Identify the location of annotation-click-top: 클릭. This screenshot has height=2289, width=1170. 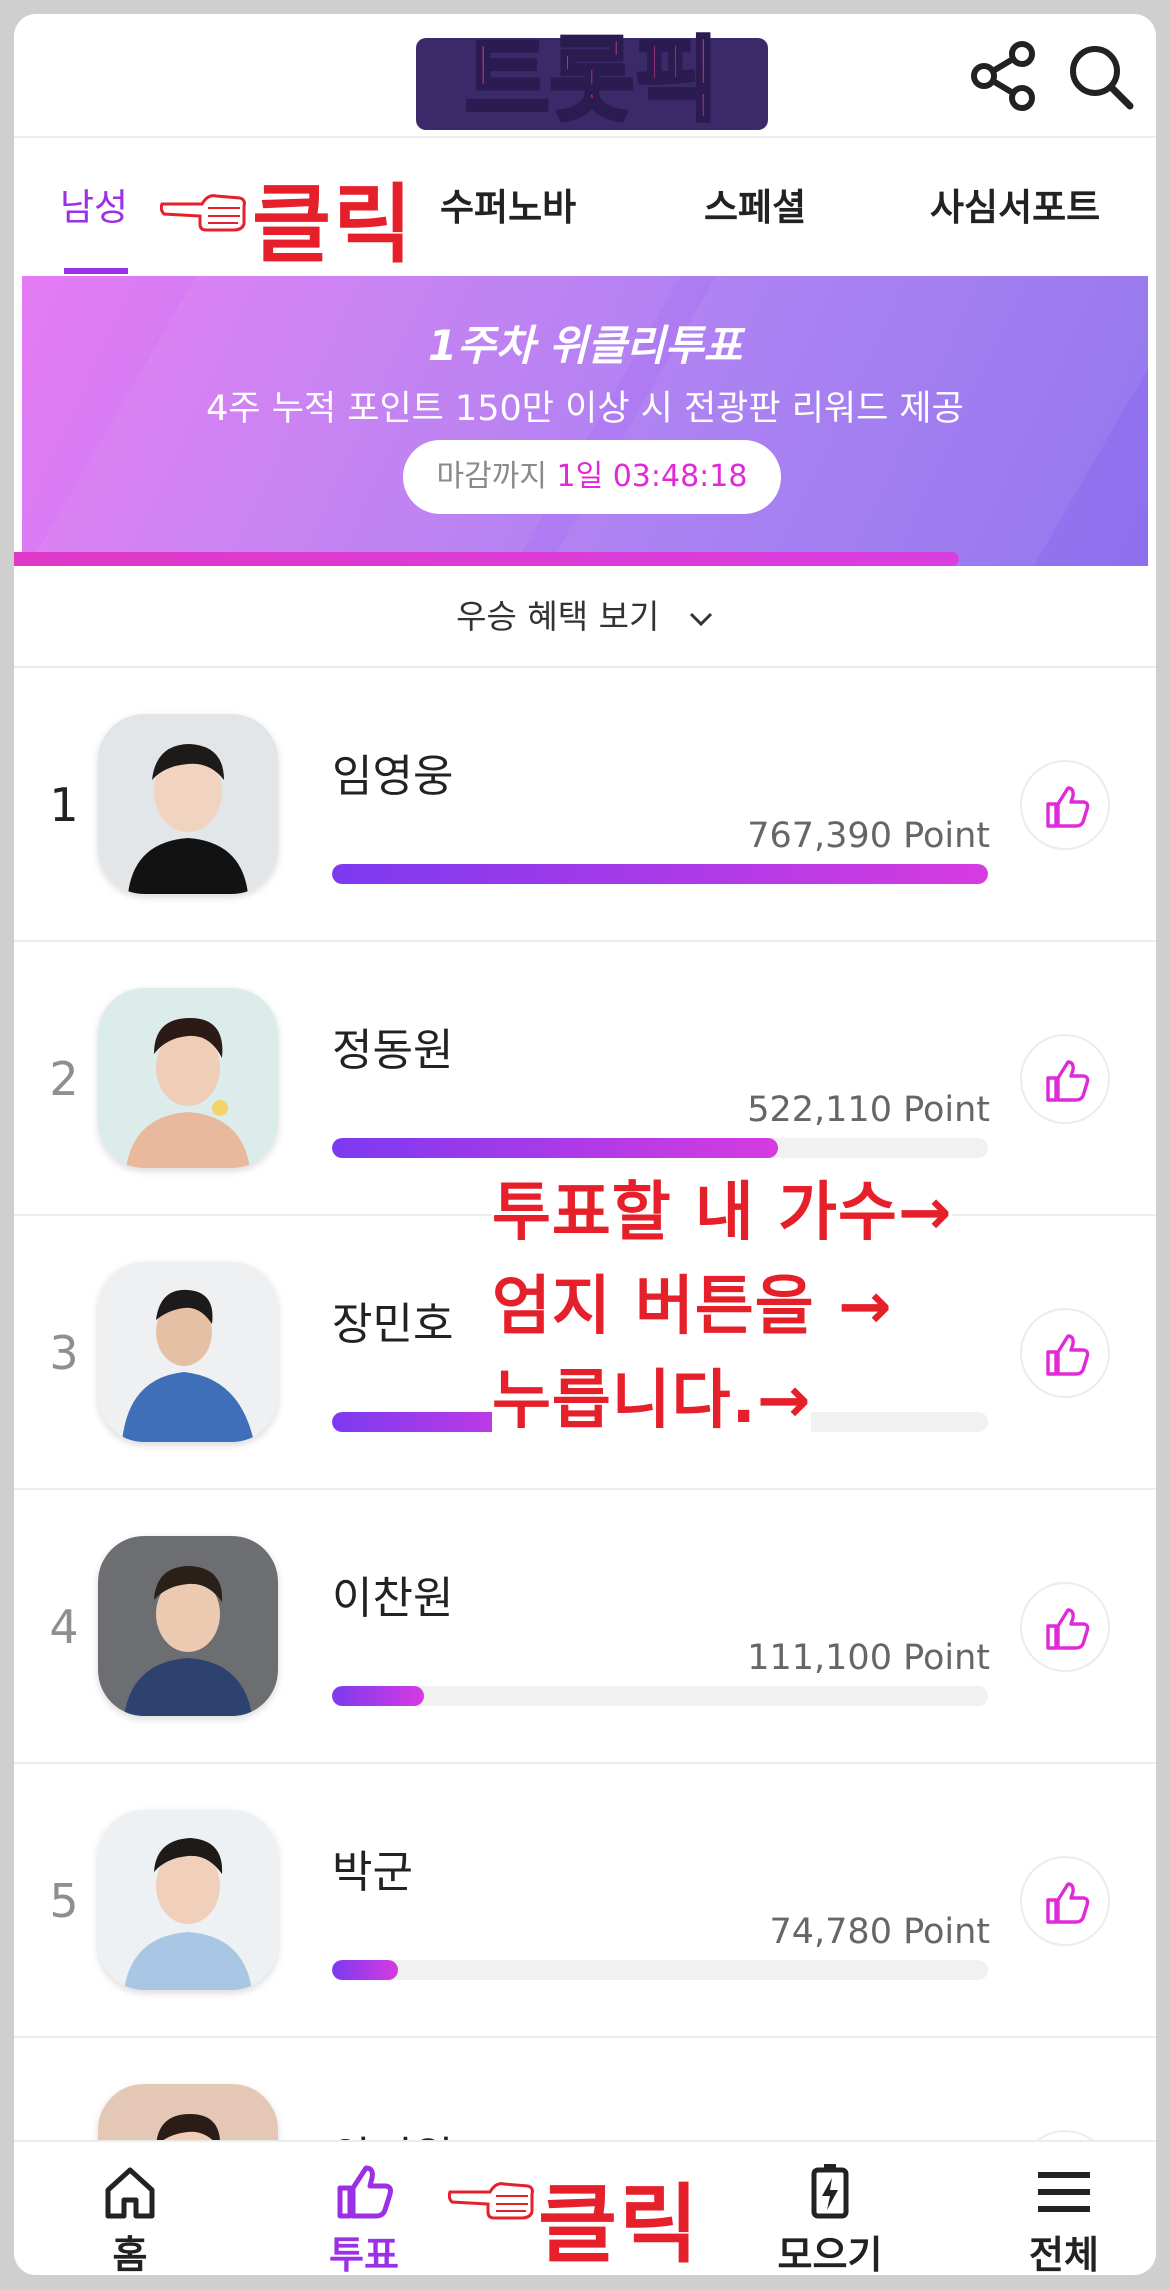
(333, 225).